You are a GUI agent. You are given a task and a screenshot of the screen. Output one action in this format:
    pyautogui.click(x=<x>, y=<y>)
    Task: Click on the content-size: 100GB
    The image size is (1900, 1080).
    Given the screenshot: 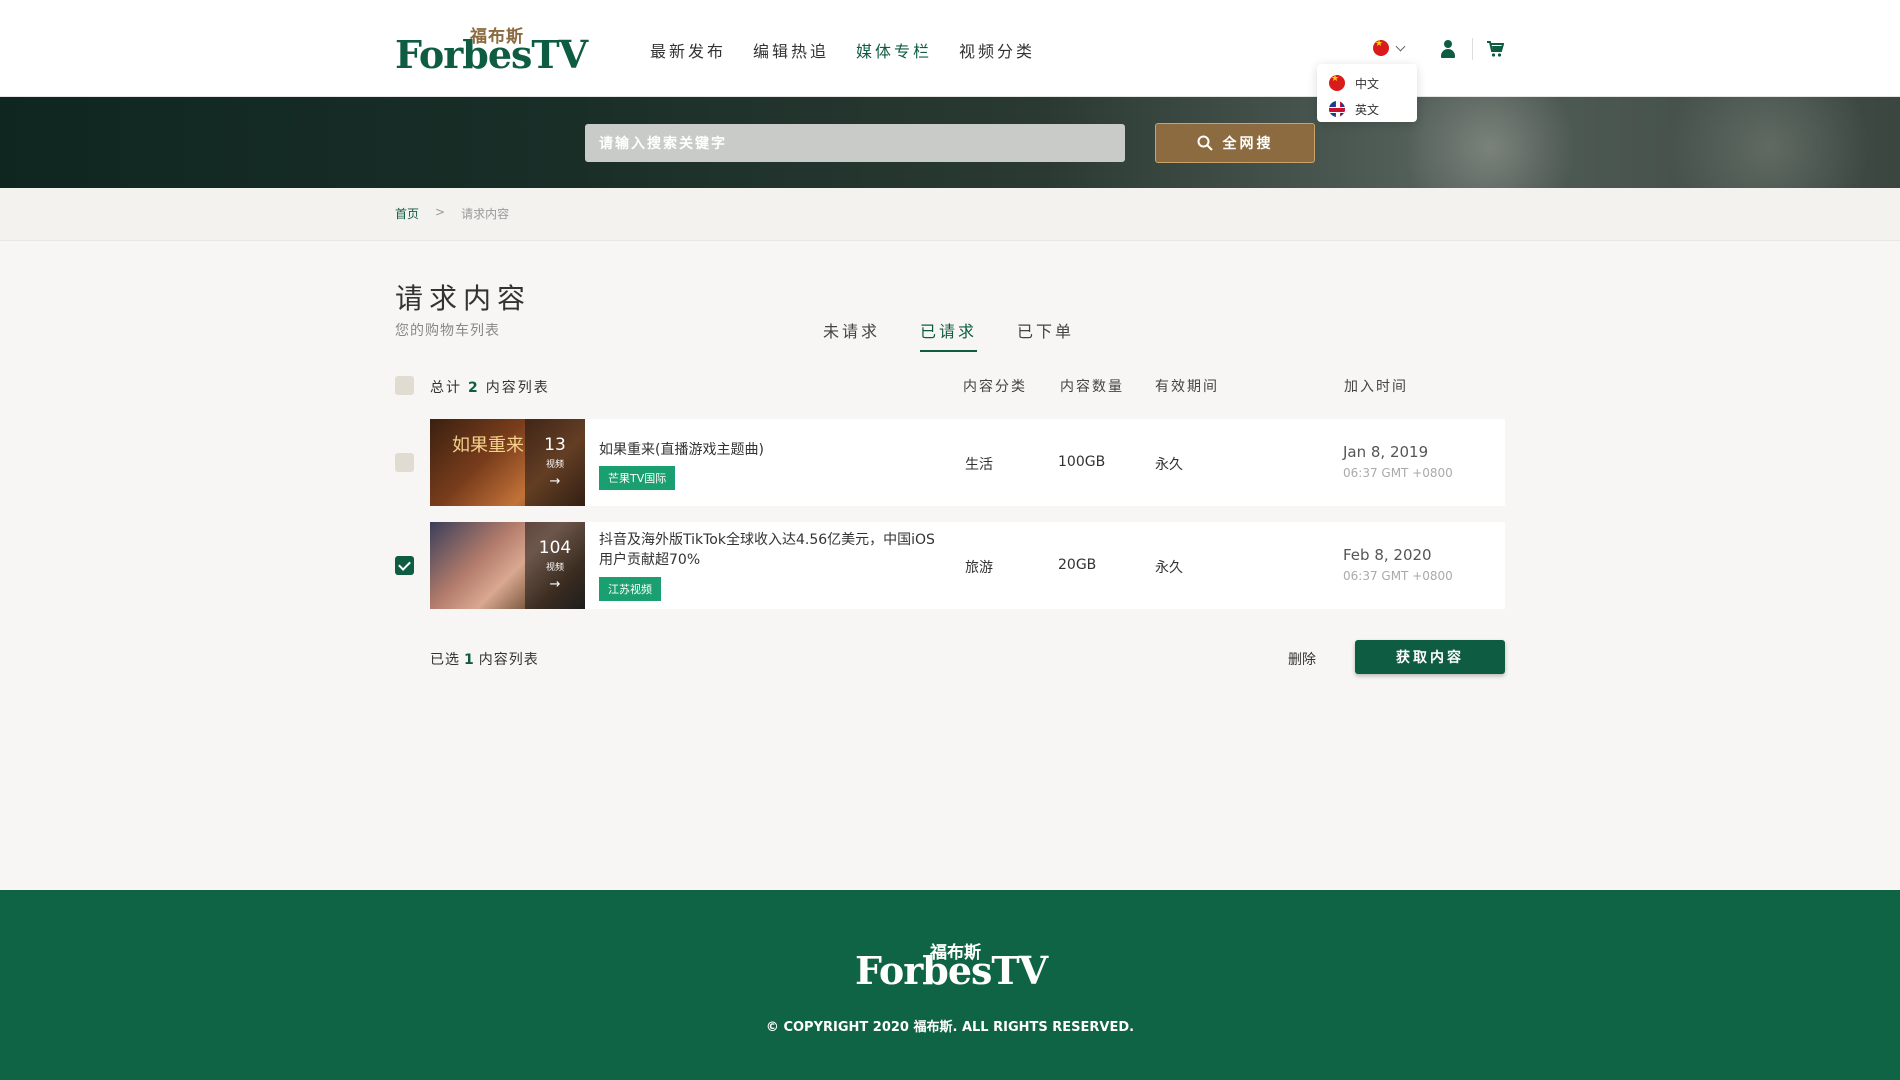 What is the action you would take?
    pyautogui.click(x=1082, y=462)
    